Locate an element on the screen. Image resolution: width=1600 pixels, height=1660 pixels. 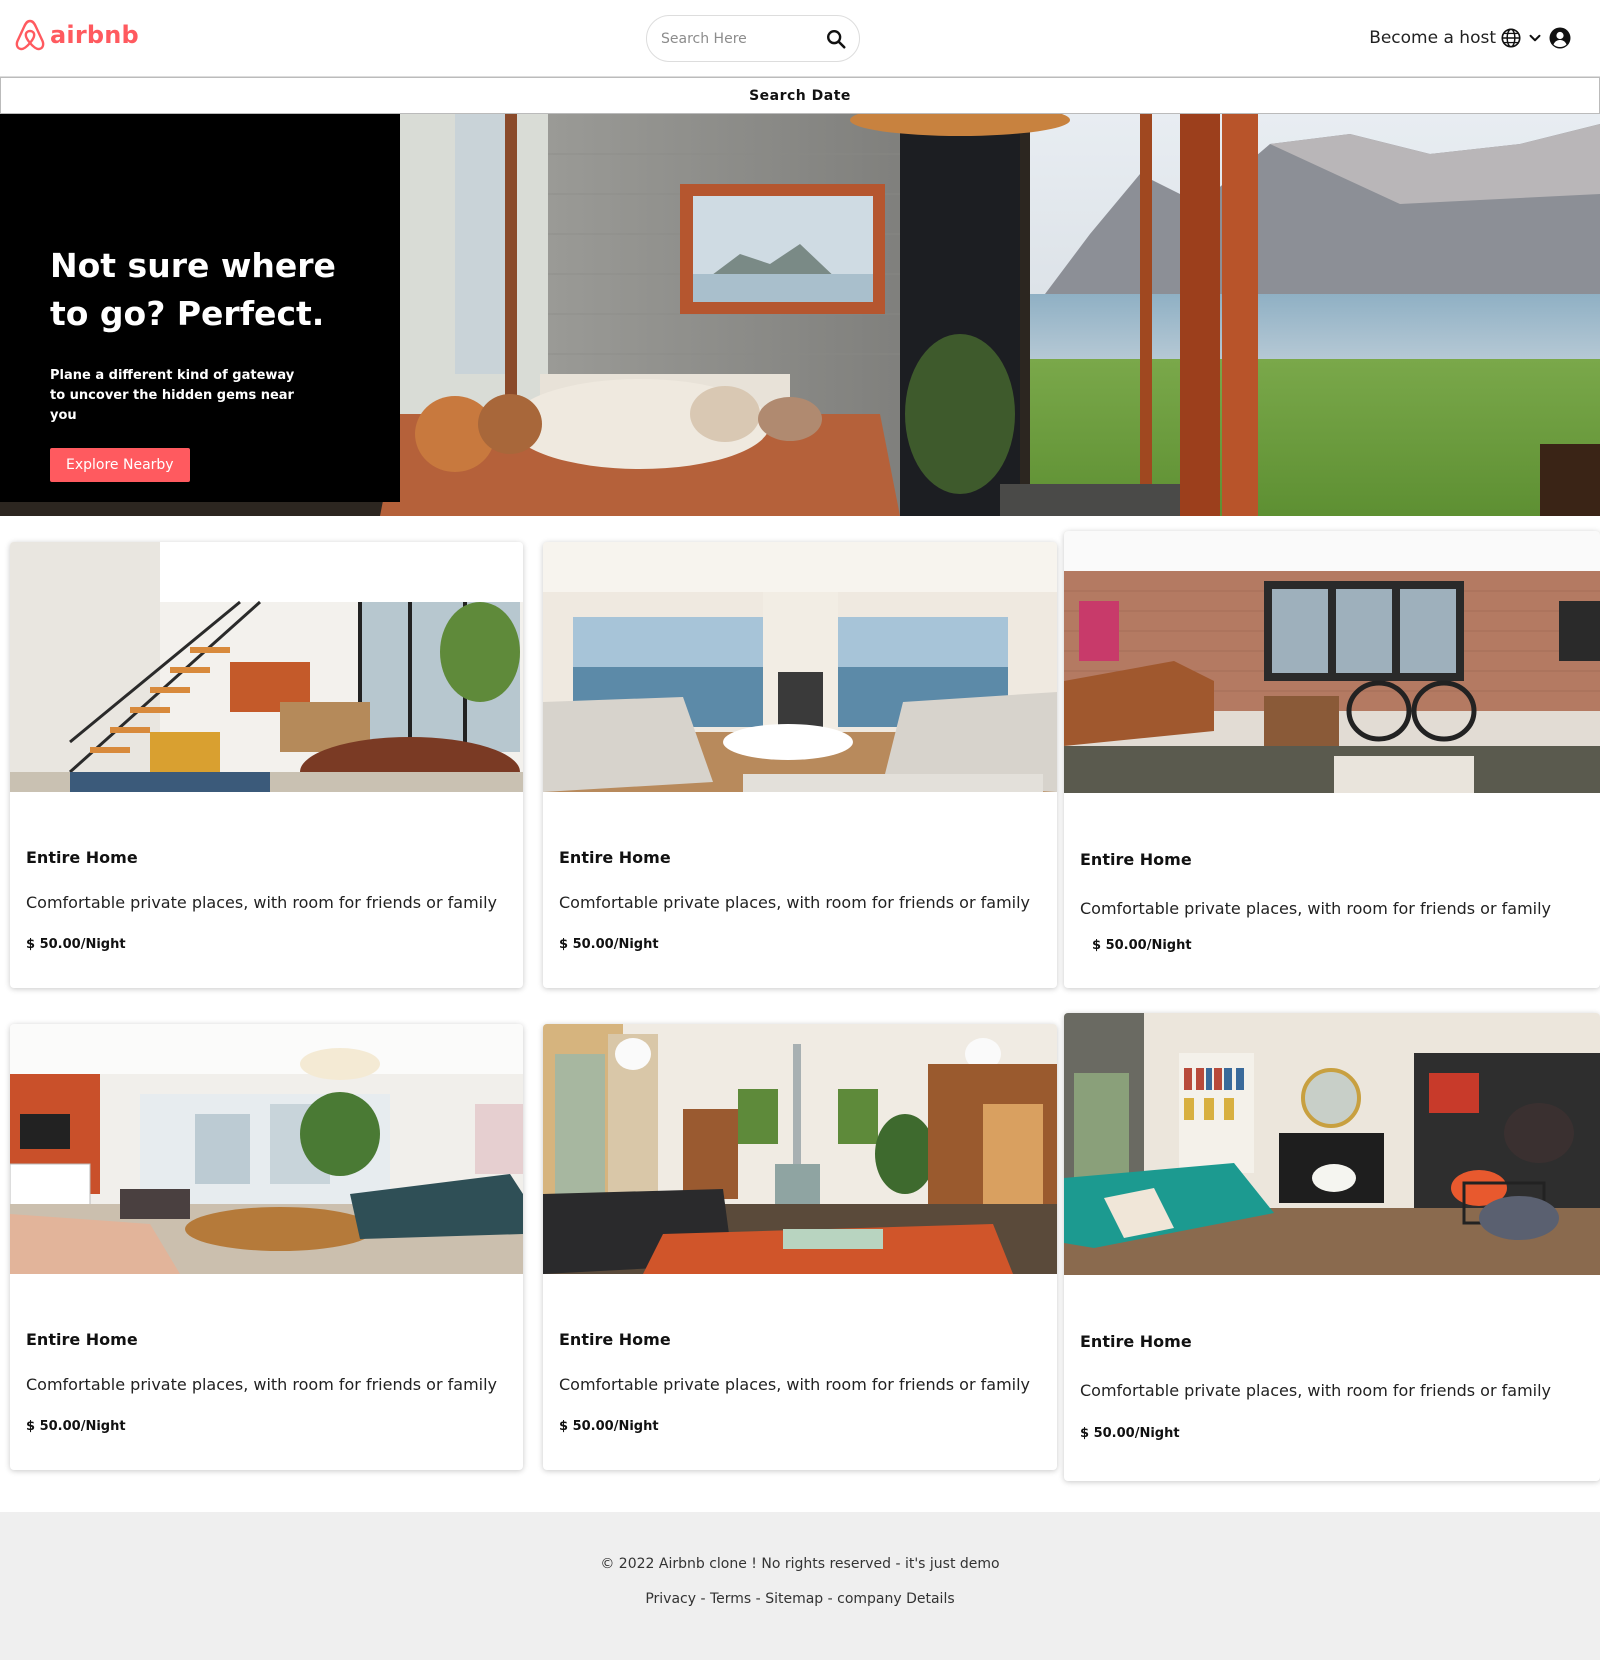
become-host-link: Become a host is located at coordinates (1432, 38).